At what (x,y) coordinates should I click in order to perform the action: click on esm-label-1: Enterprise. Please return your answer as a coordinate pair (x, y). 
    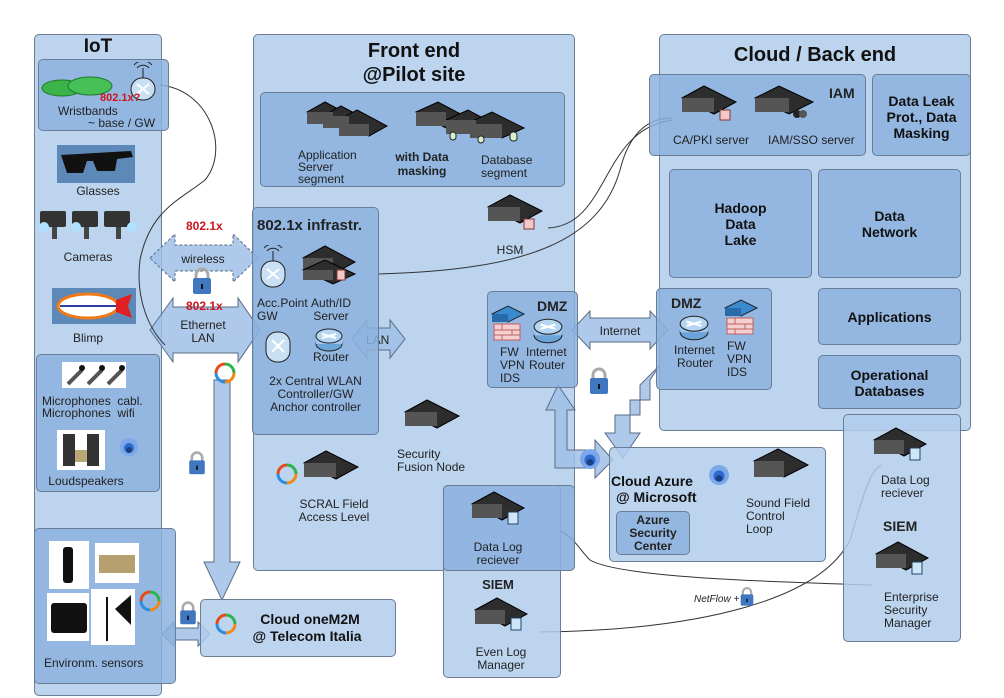
    Looking at the image, I should click on (911, 597).